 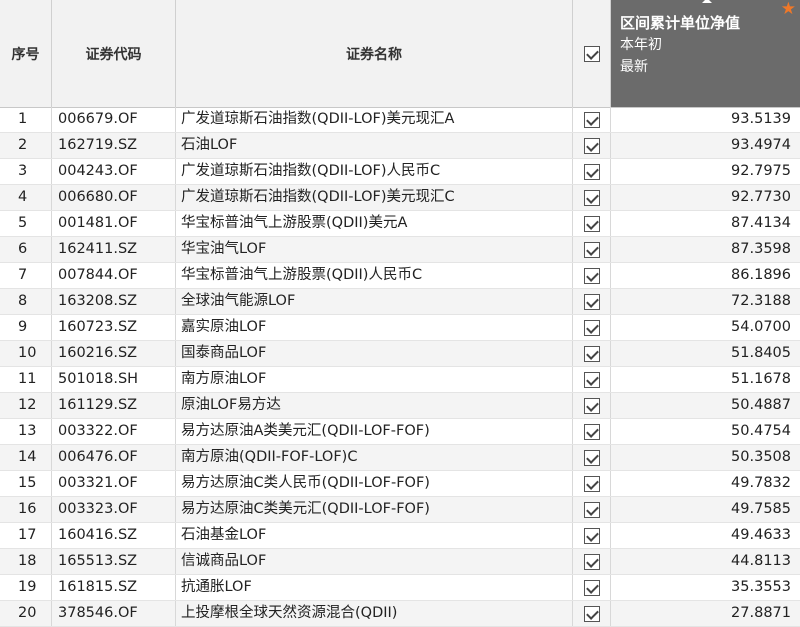 What do you see at coordinates (400, 250) in the screenshot?
I see `table-row: 6 162411.SZ 华宝油气LOF 87.3598` at bounding box center [400, 250].